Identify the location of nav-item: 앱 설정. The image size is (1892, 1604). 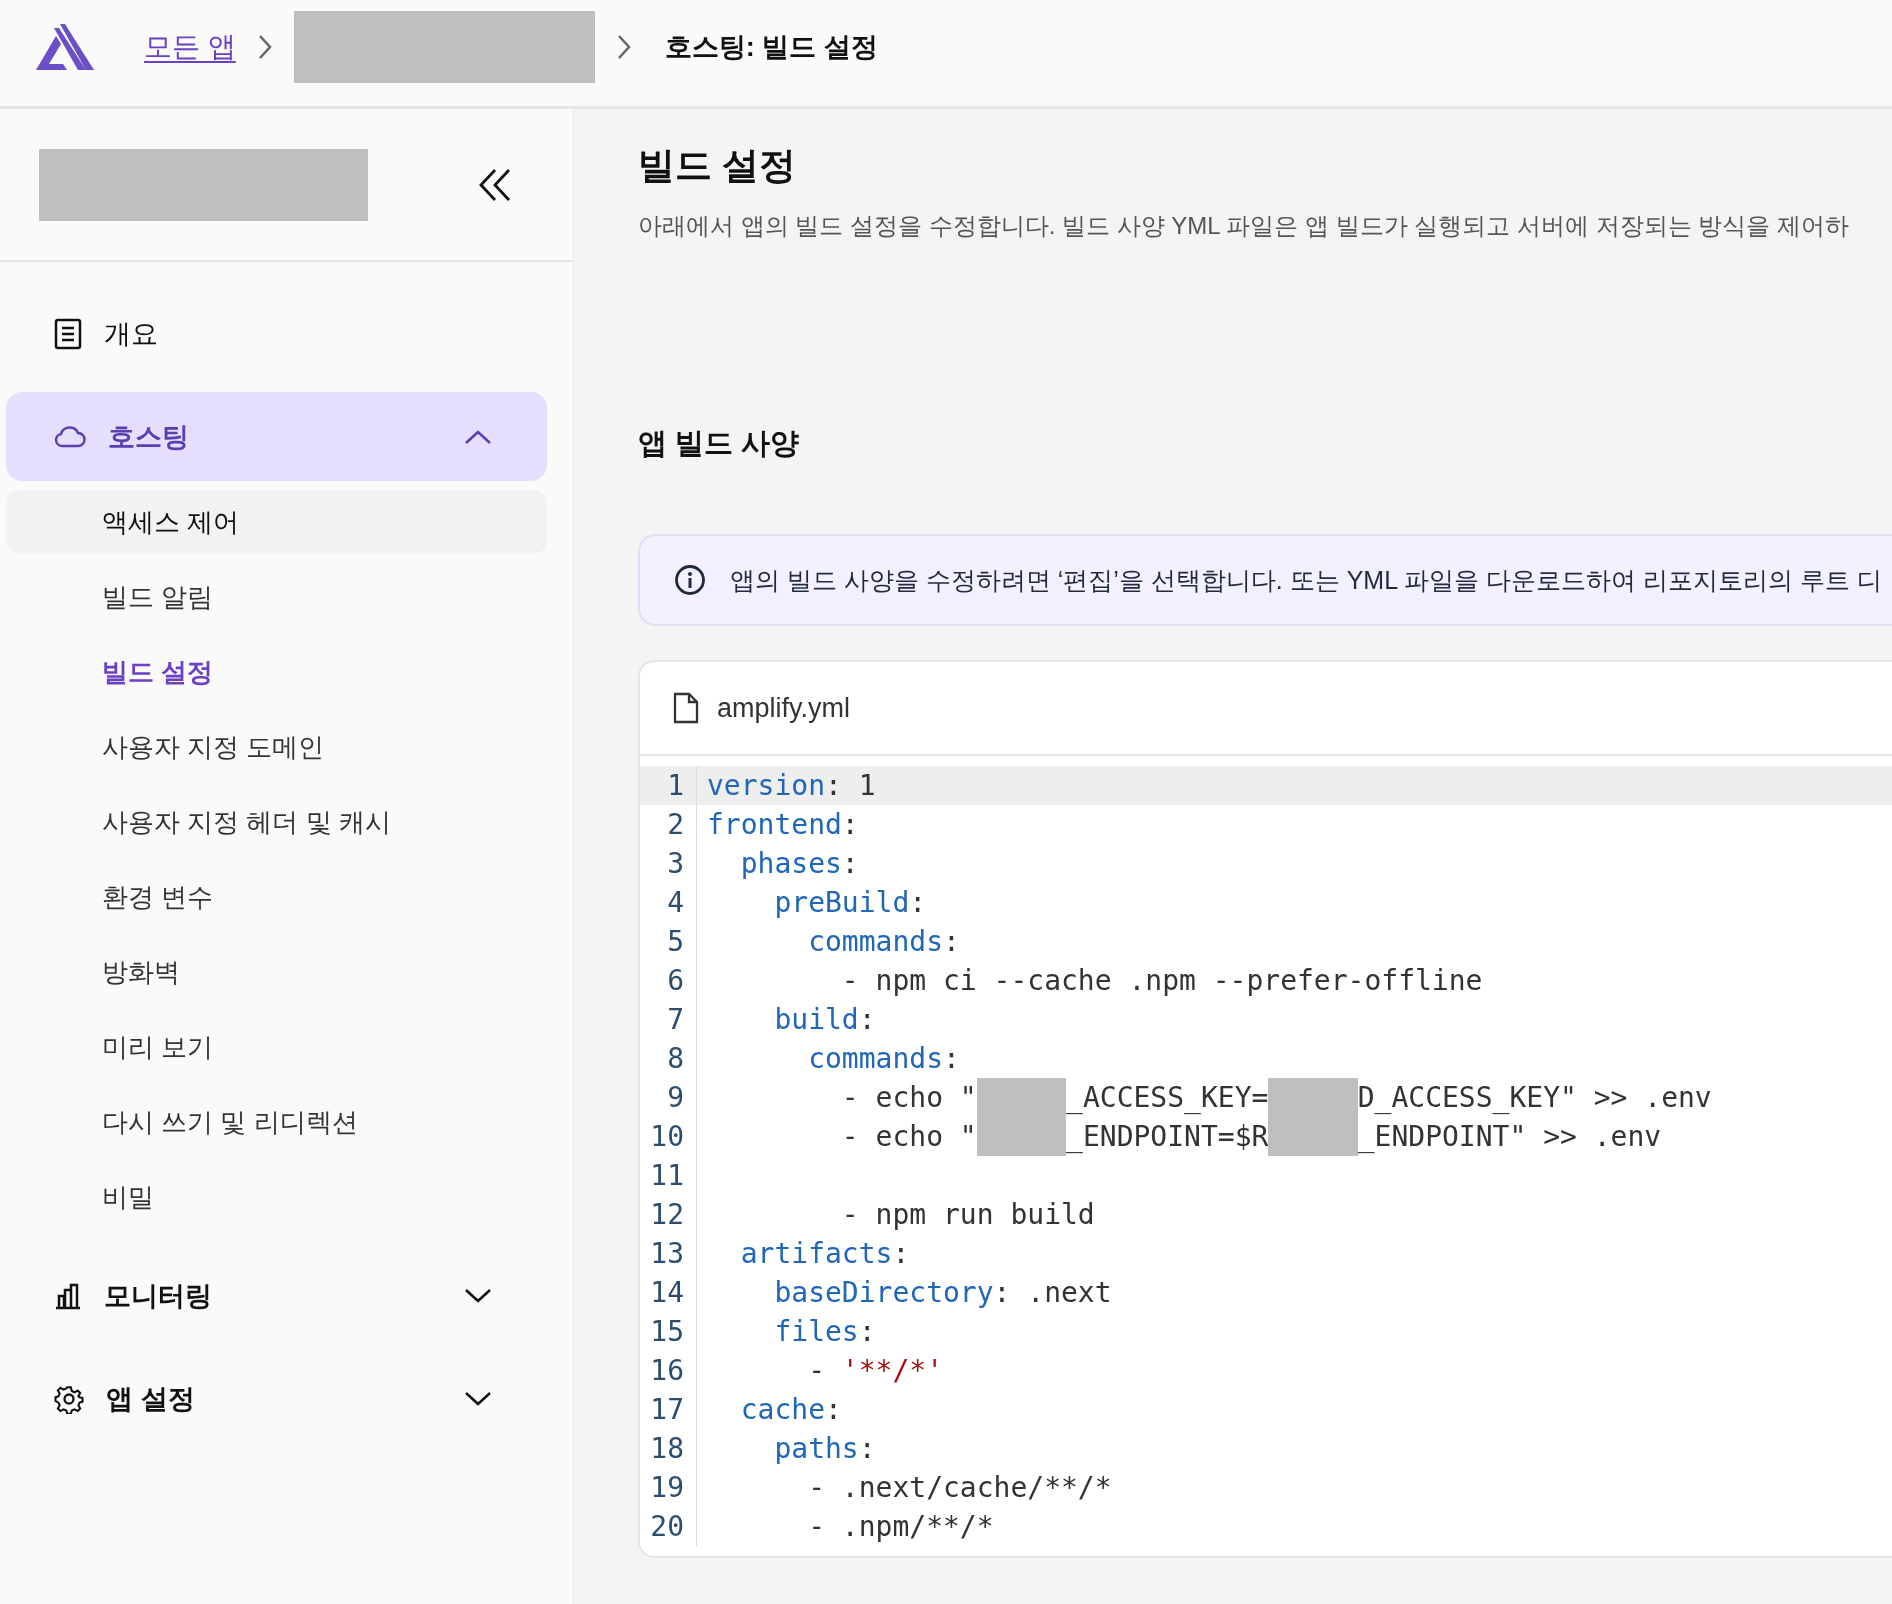
(276, 1398).